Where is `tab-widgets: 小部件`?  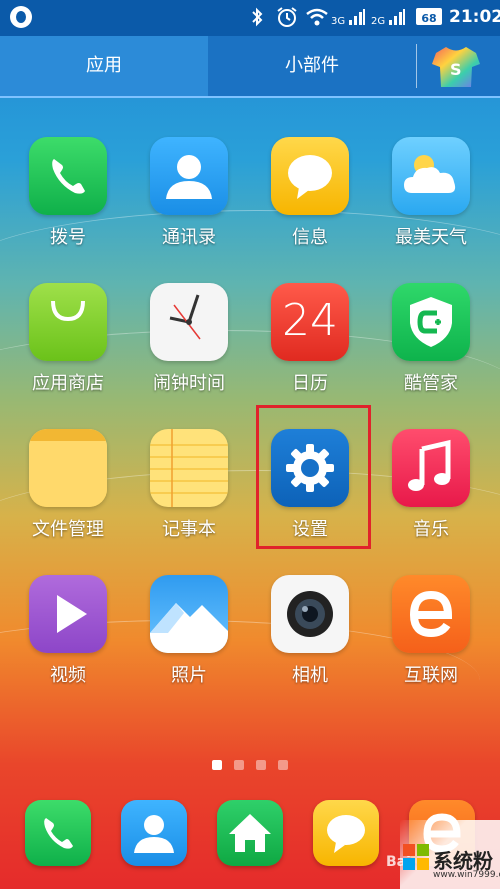
tab-widgets: 小部件 is located at coordinates (312, 66).